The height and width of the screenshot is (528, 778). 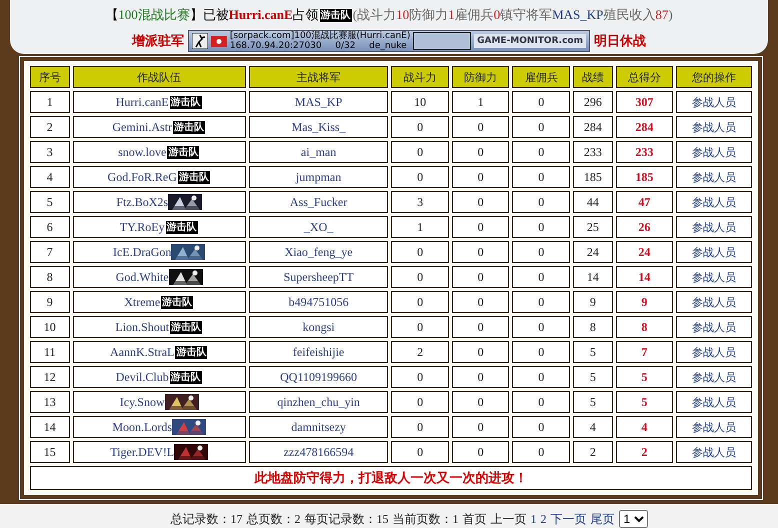 I want to click on general-name: MAS_KP, so click(x=318, y=101).